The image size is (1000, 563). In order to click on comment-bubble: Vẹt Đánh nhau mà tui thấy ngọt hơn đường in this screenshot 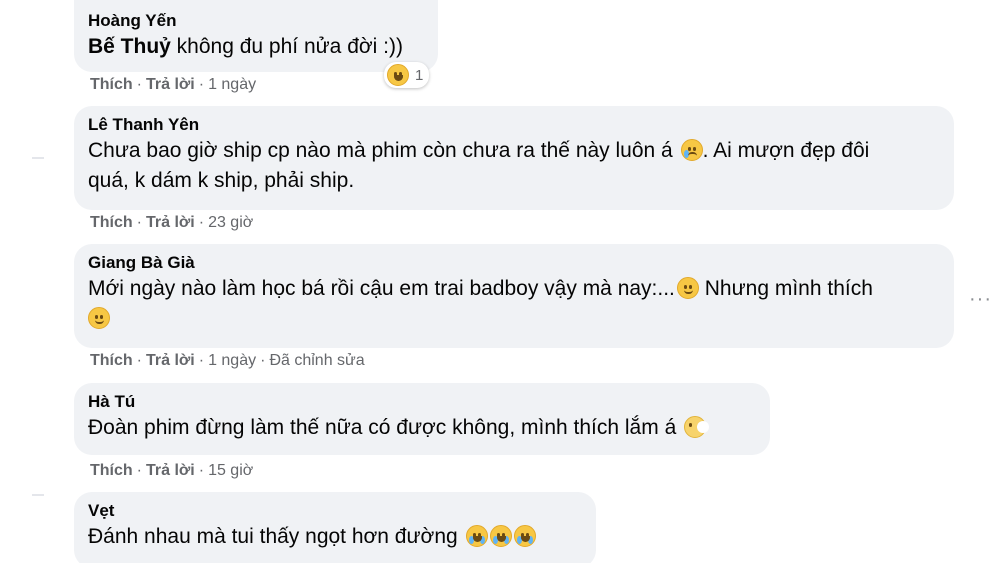, I will do `click(335, 527)`.